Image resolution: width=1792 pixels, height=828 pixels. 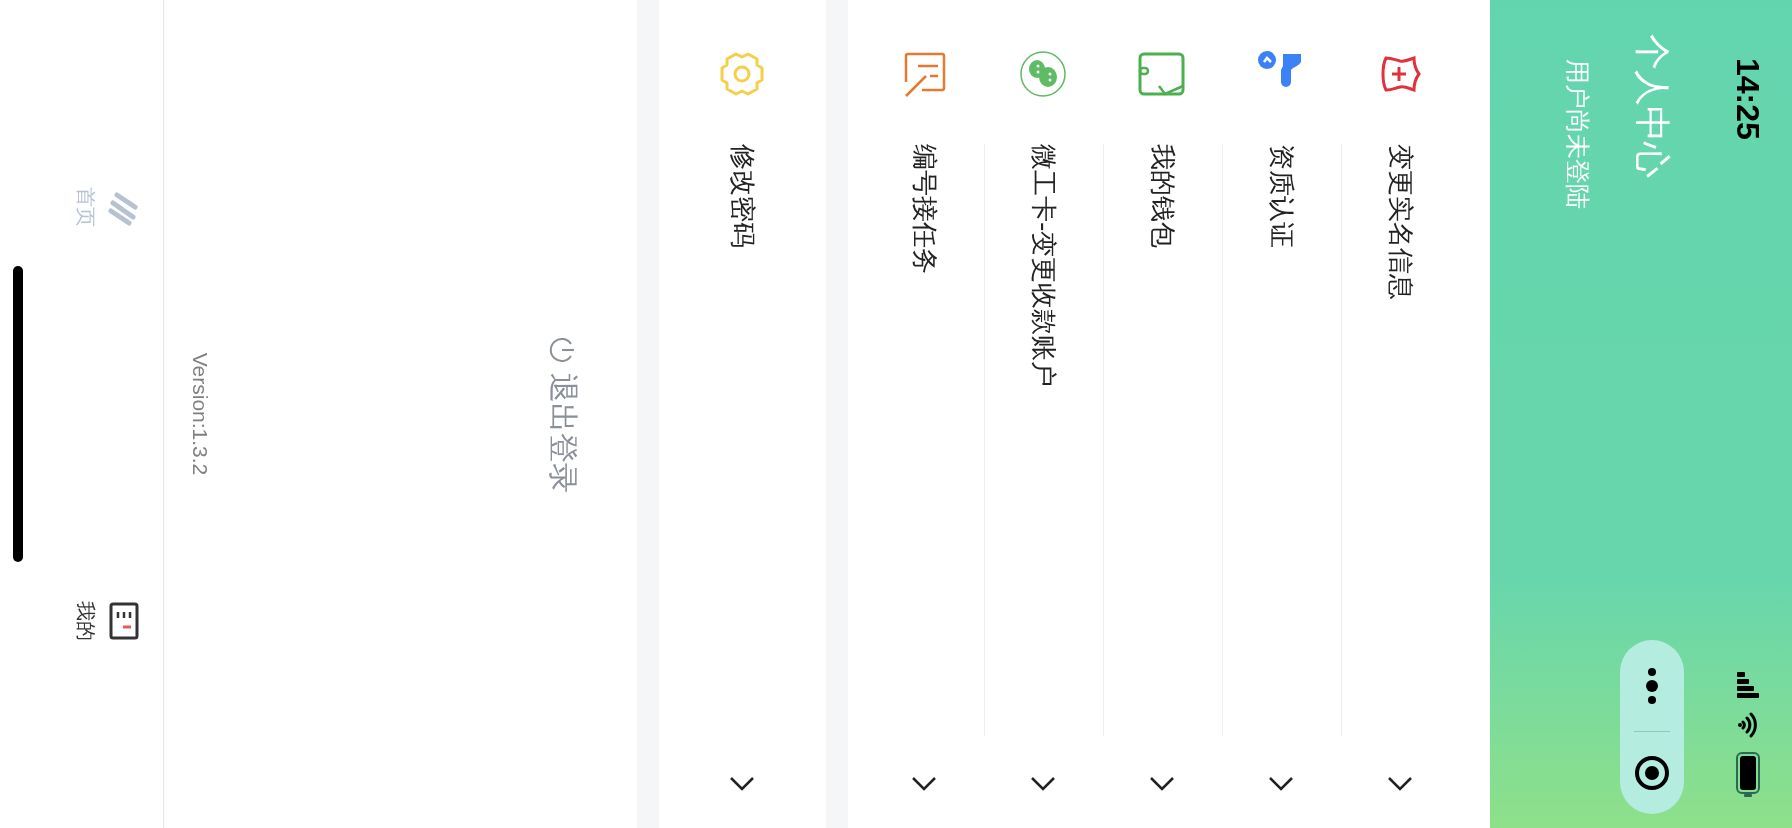 What do you see at coordinates (1401, 222) in the screenshot?
I see `menu-label: 变更实名信息` at bounding box center [1401, 222].